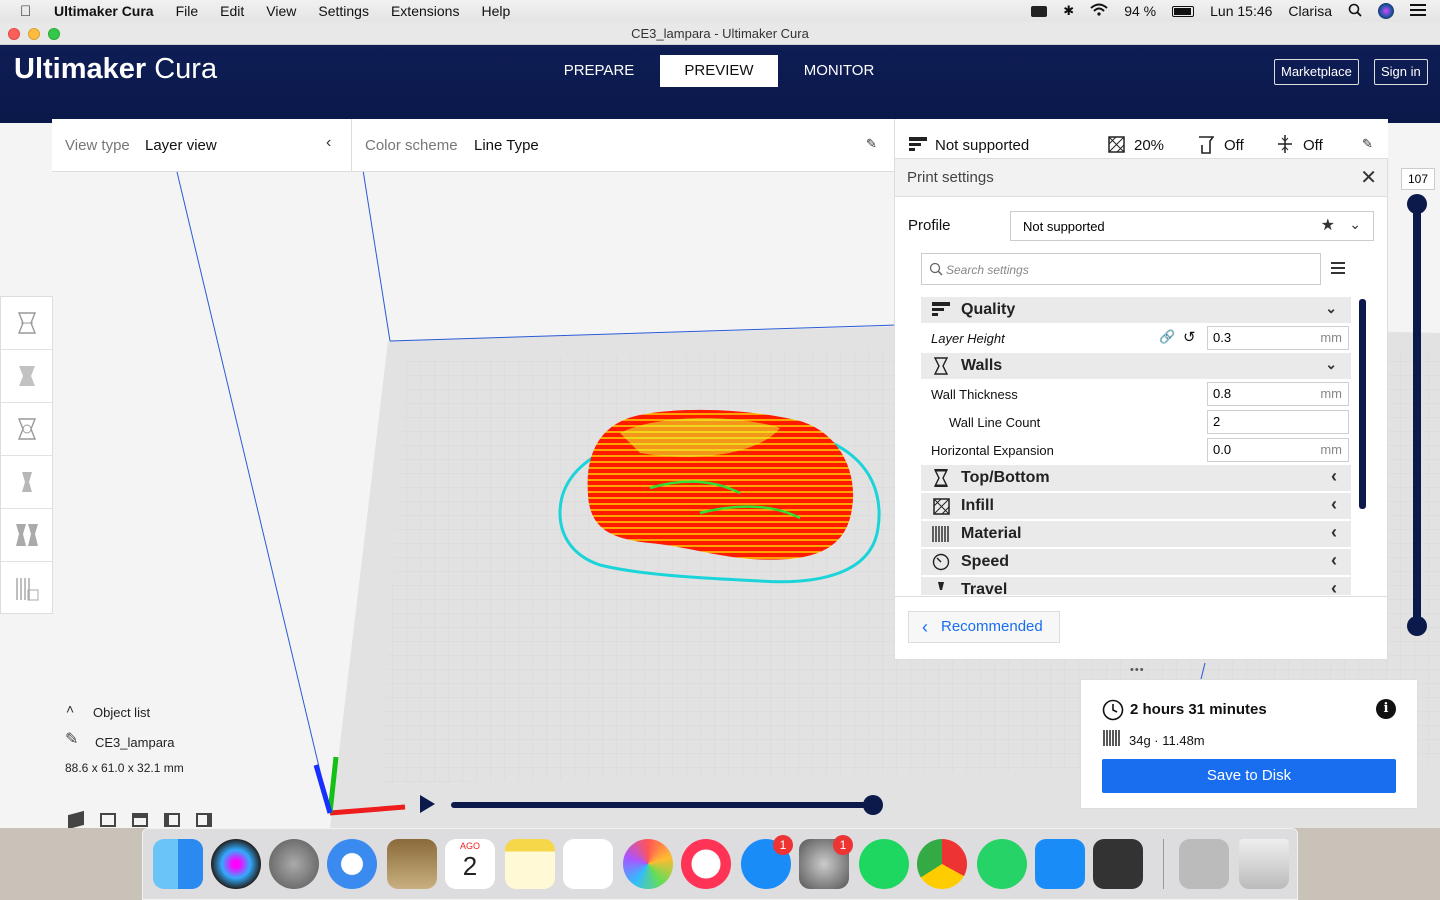 The height and width of the screenshot is (900, 1440). I want to click on chevron-down-icon: ⌄, so click(1355, 224).